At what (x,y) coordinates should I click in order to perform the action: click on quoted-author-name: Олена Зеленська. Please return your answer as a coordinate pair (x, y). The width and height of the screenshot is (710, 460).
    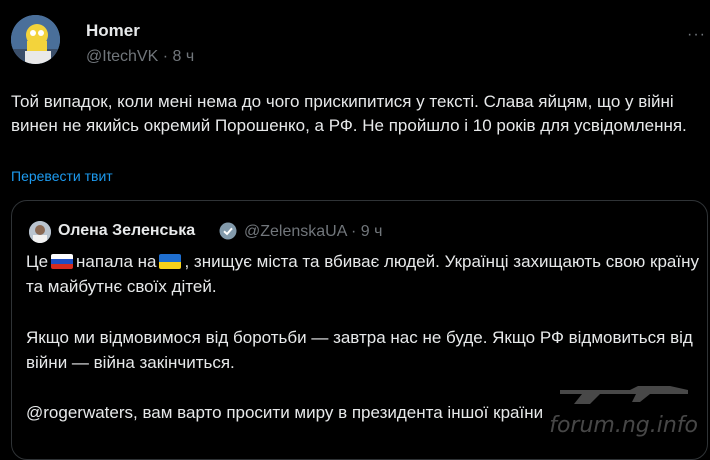
    Looking at the image, I should click on (126, 231).